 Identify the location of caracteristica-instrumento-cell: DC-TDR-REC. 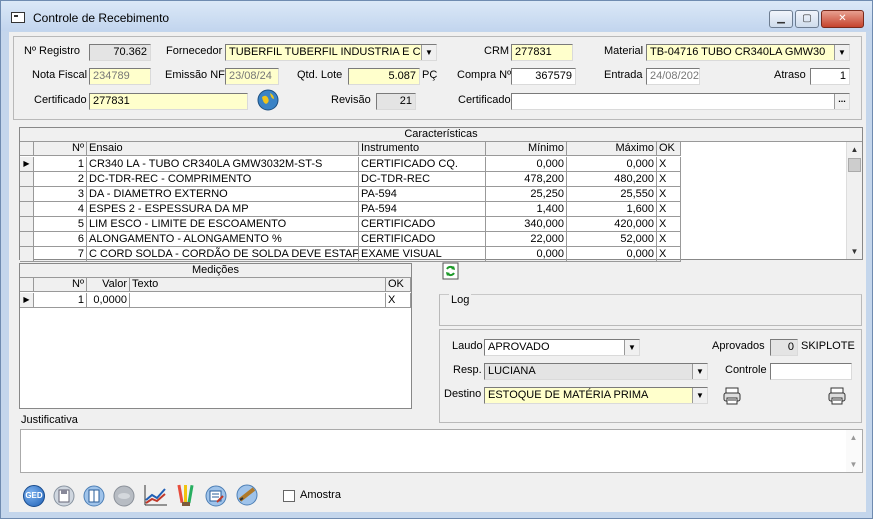
(422, 179).